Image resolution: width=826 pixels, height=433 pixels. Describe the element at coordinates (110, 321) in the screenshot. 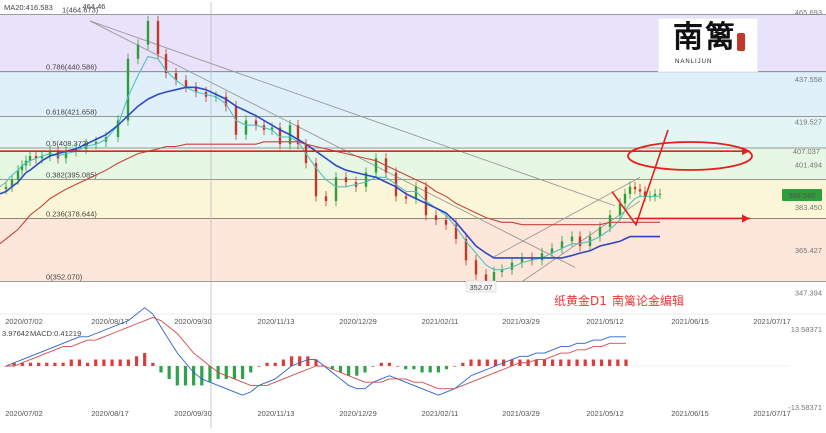

I see `x-tick-label-1: 2020/08/17` at that location.